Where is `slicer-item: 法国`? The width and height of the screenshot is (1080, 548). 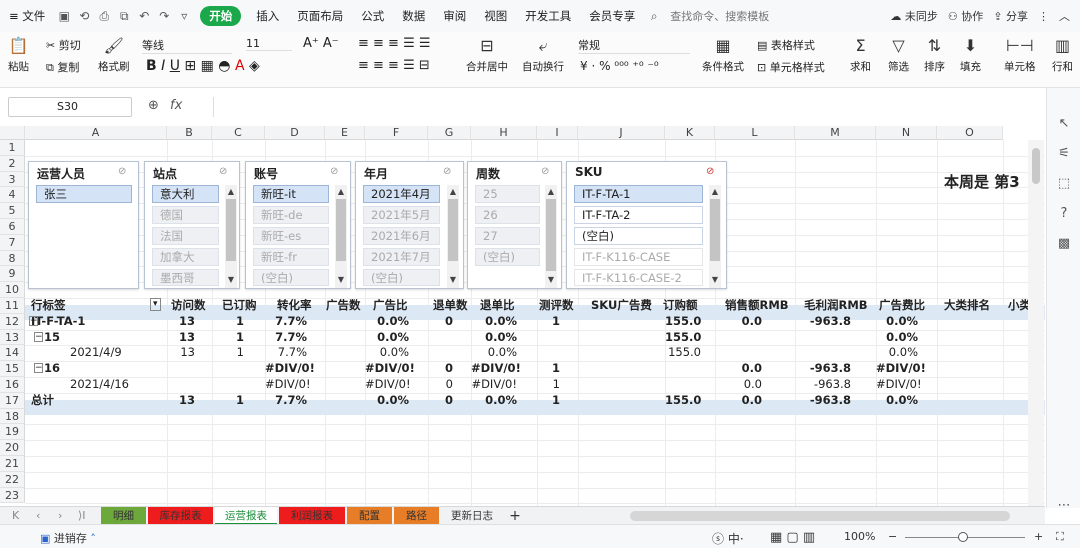 slicer-item: 法国 is located at coordinates (185, 236).